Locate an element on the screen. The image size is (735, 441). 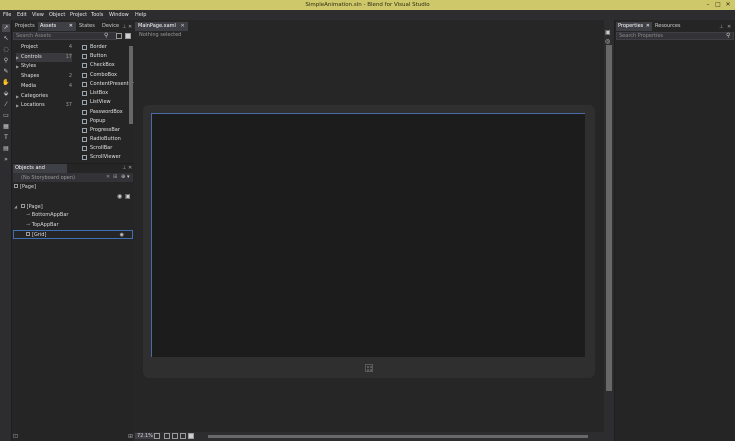
asset-progressbar: ProgressBar is located at coordinates (109, 130).